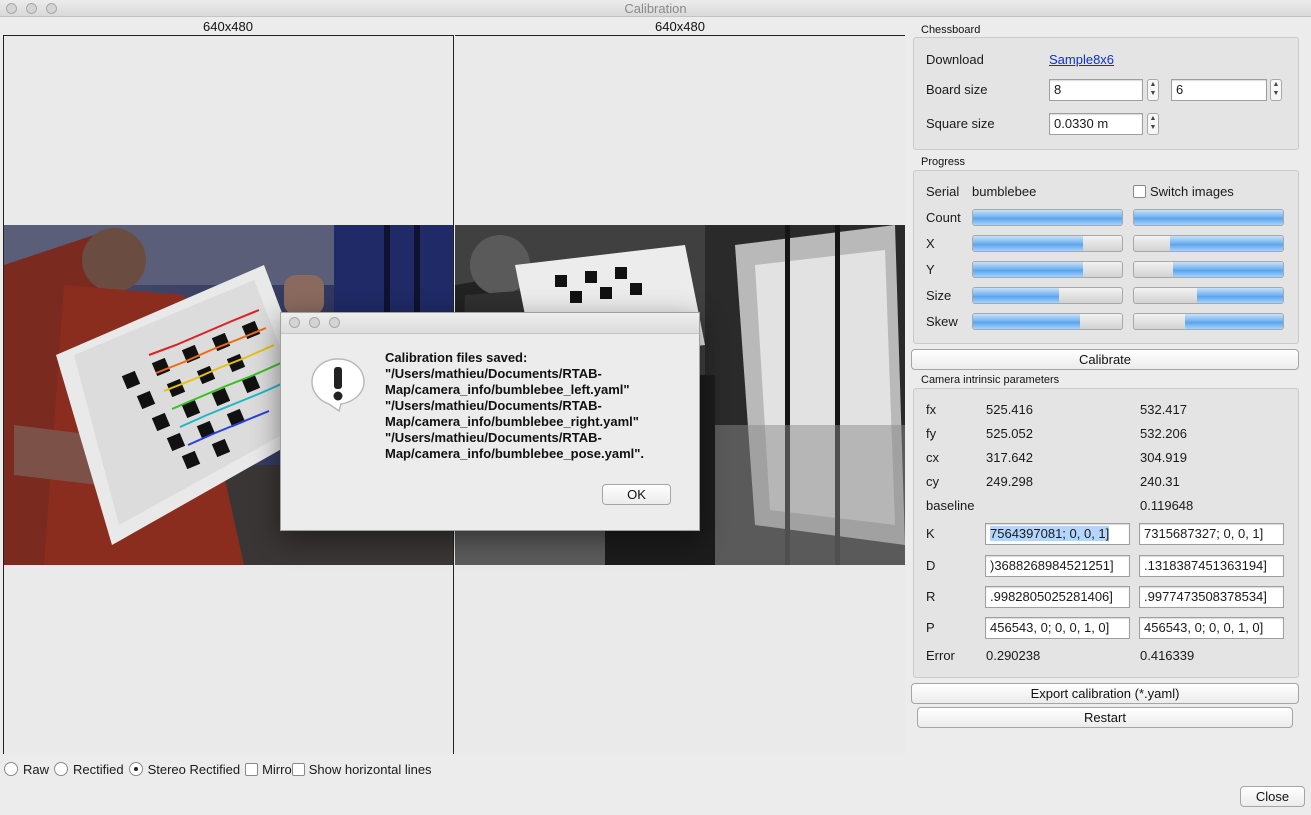  Describe the element at coordinates (1028, 269) in the screenshot. I see `progress-fill-y-left` at that location.